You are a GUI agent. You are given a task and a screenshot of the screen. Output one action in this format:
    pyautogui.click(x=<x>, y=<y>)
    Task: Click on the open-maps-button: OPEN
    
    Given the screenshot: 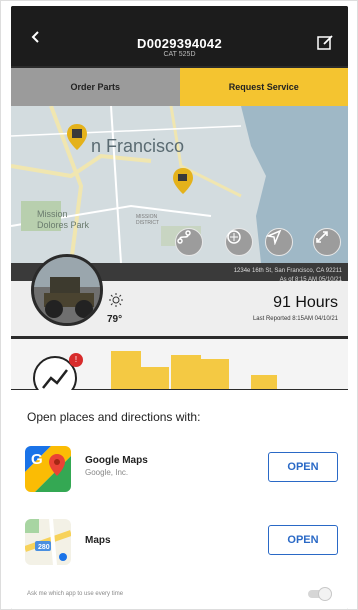 What is the action you would take?
    pyautogui.click(x=303, y=540)
    